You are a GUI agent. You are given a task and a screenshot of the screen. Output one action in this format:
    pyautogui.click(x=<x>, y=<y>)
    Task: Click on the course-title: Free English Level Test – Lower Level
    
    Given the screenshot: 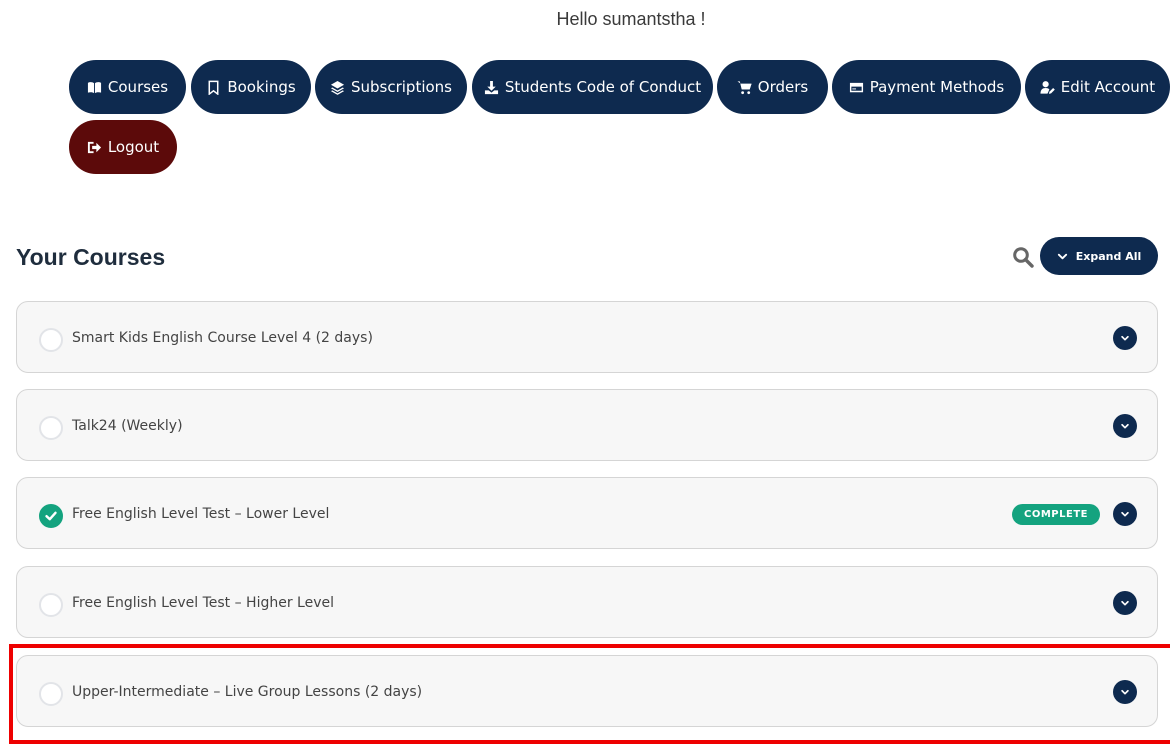 What is the action you would take?
    pyautogui.click(x=201, y=514)
    